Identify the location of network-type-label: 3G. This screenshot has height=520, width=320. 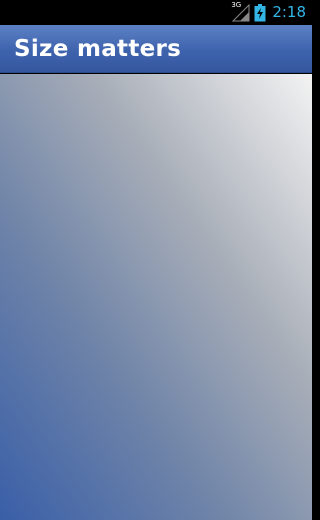
(236, 4).